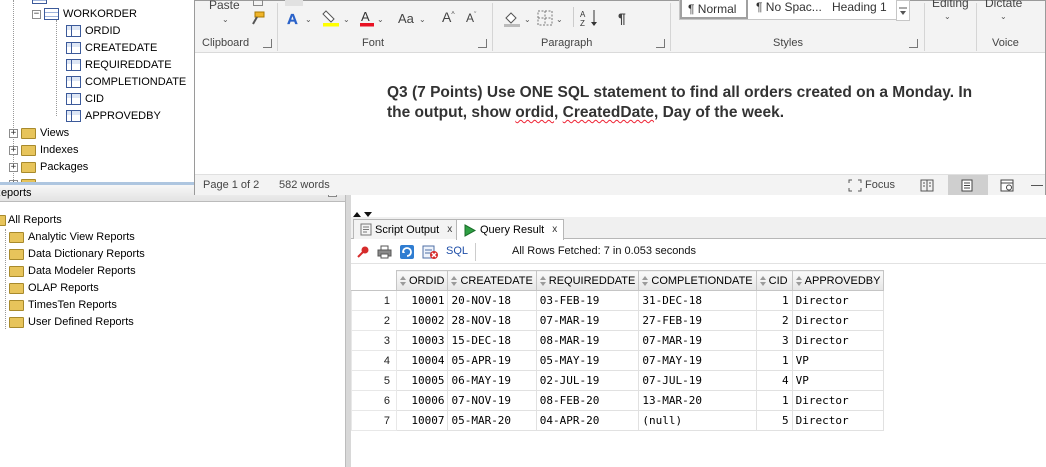  Describe the element at coordinates (697, 320) in the screenshot. I see `cell-completiondate: 27-FEB-19` at that location.